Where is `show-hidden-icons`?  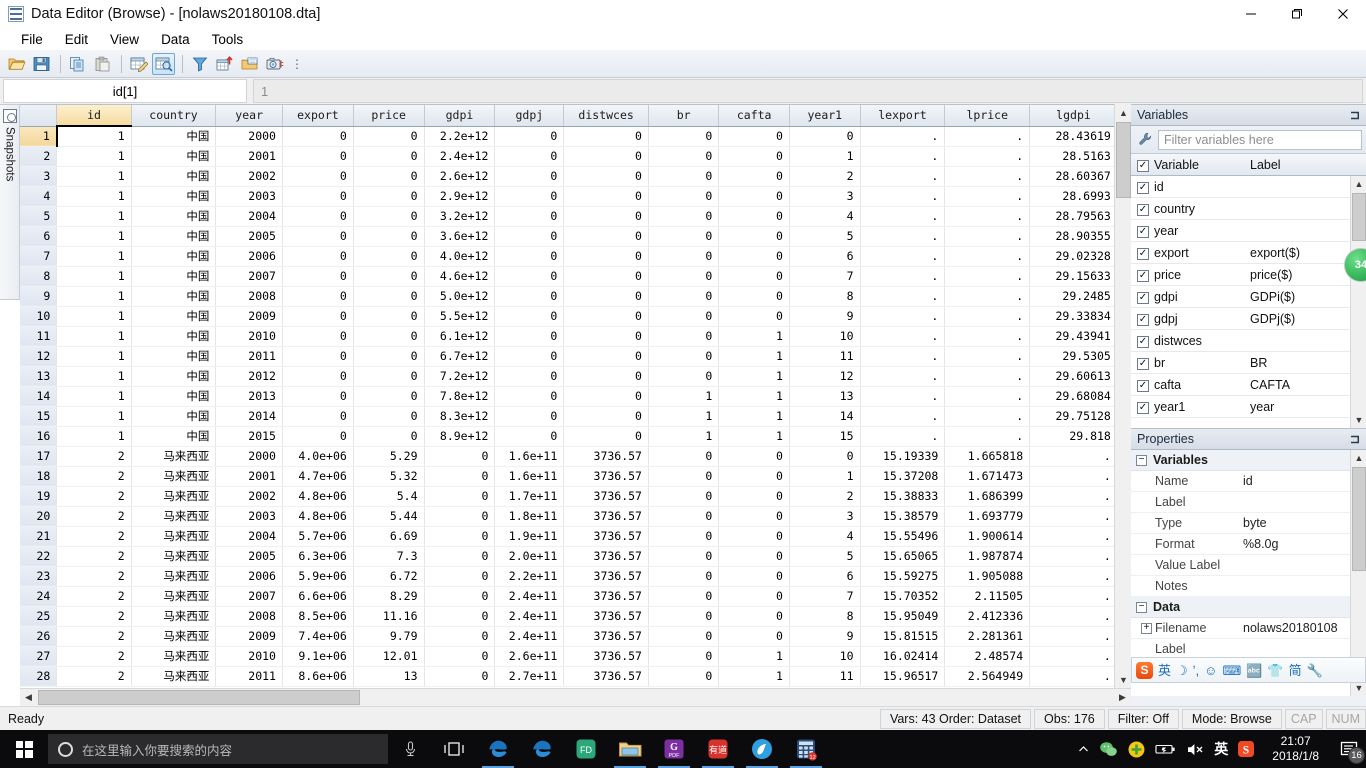
show-hidden-icons is located at coordinates (1083, 749).